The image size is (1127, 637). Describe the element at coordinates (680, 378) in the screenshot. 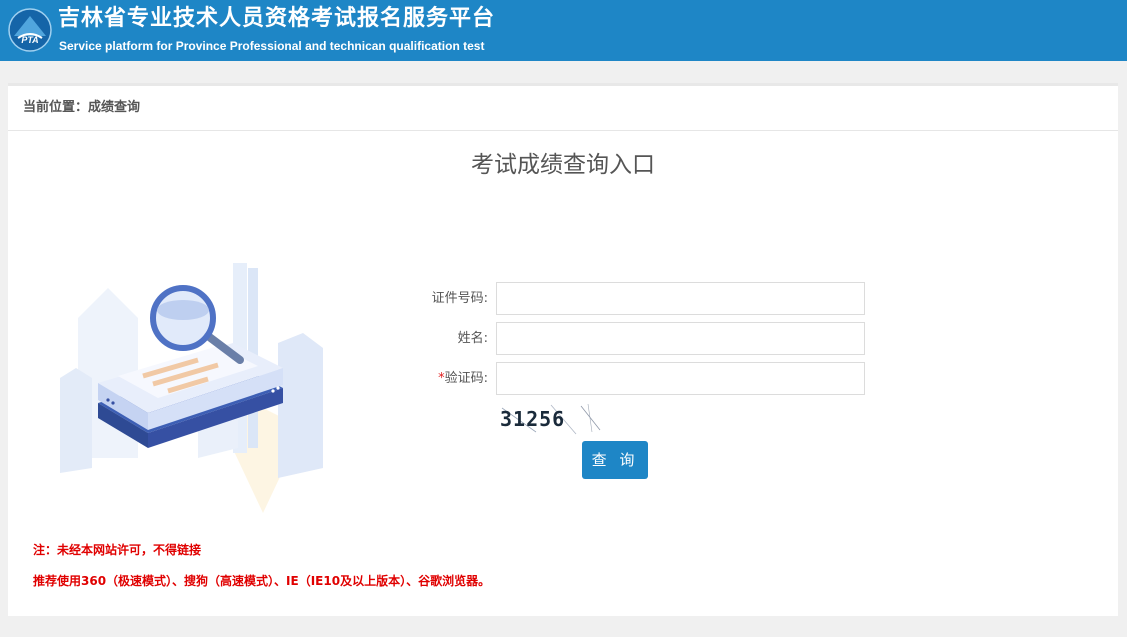

I see `captcha-input` at that location.